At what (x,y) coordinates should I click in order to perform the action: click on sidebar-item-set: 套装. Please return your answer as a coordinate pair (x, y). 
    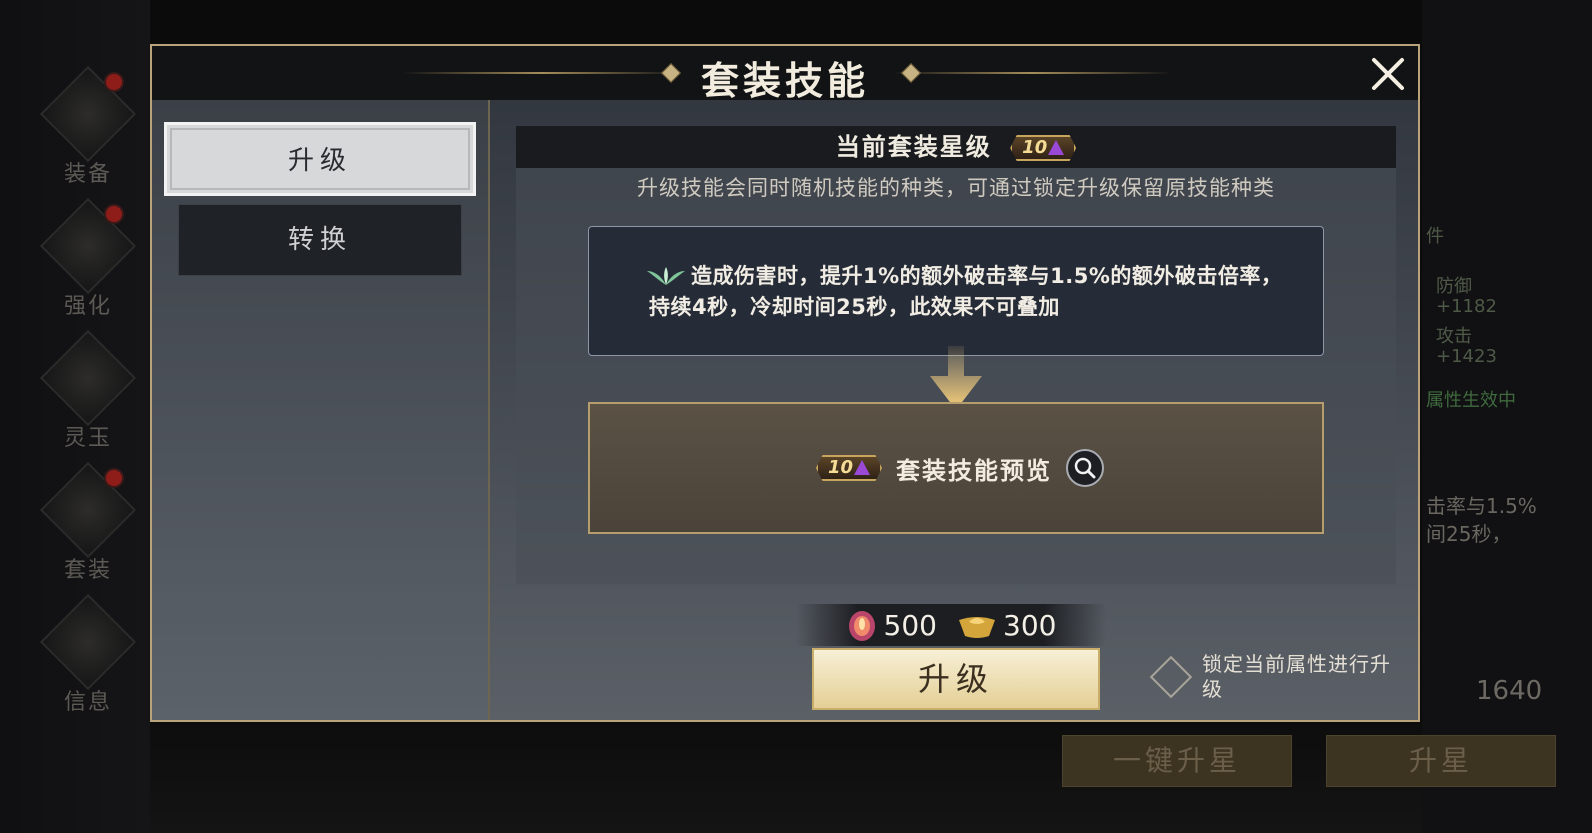
    Looking at the image, I should click on (88, 524).